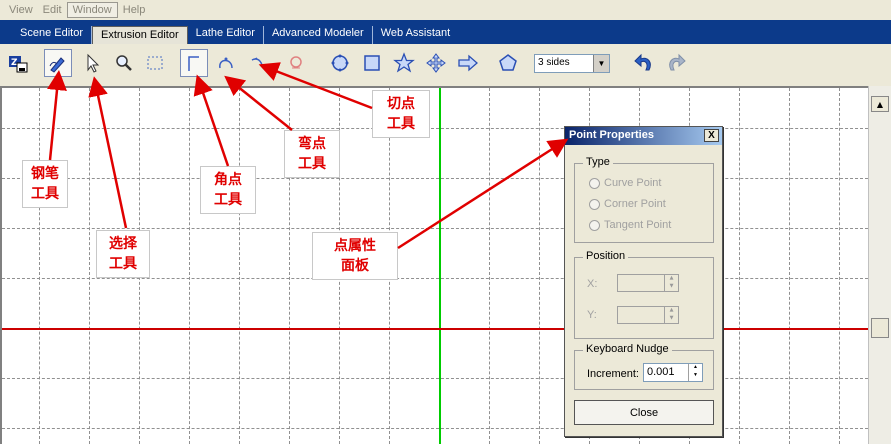 The height and width of the screenshot is (444, 891). Describe the element at coordinates (416, 35) in the screenshot. I see `tab-web-assistant: Web Assistant` at that location.